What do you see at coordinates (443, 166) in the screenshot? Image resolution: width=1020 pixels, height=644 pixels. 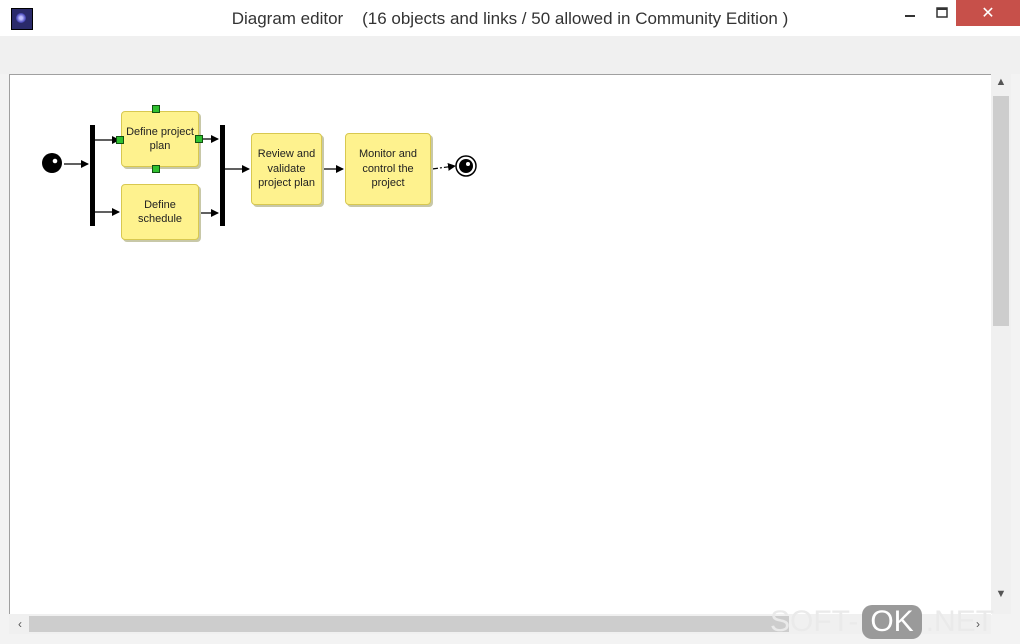 I see `edge-monitor-to-final` at bounding box center [443, 166].